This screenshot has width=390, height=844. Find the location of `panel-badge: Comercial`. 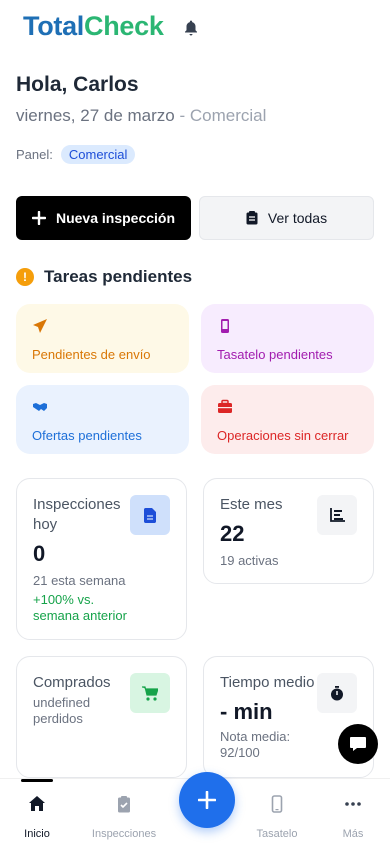

panel-badge: Comercial is located at coordinates (98, 154).